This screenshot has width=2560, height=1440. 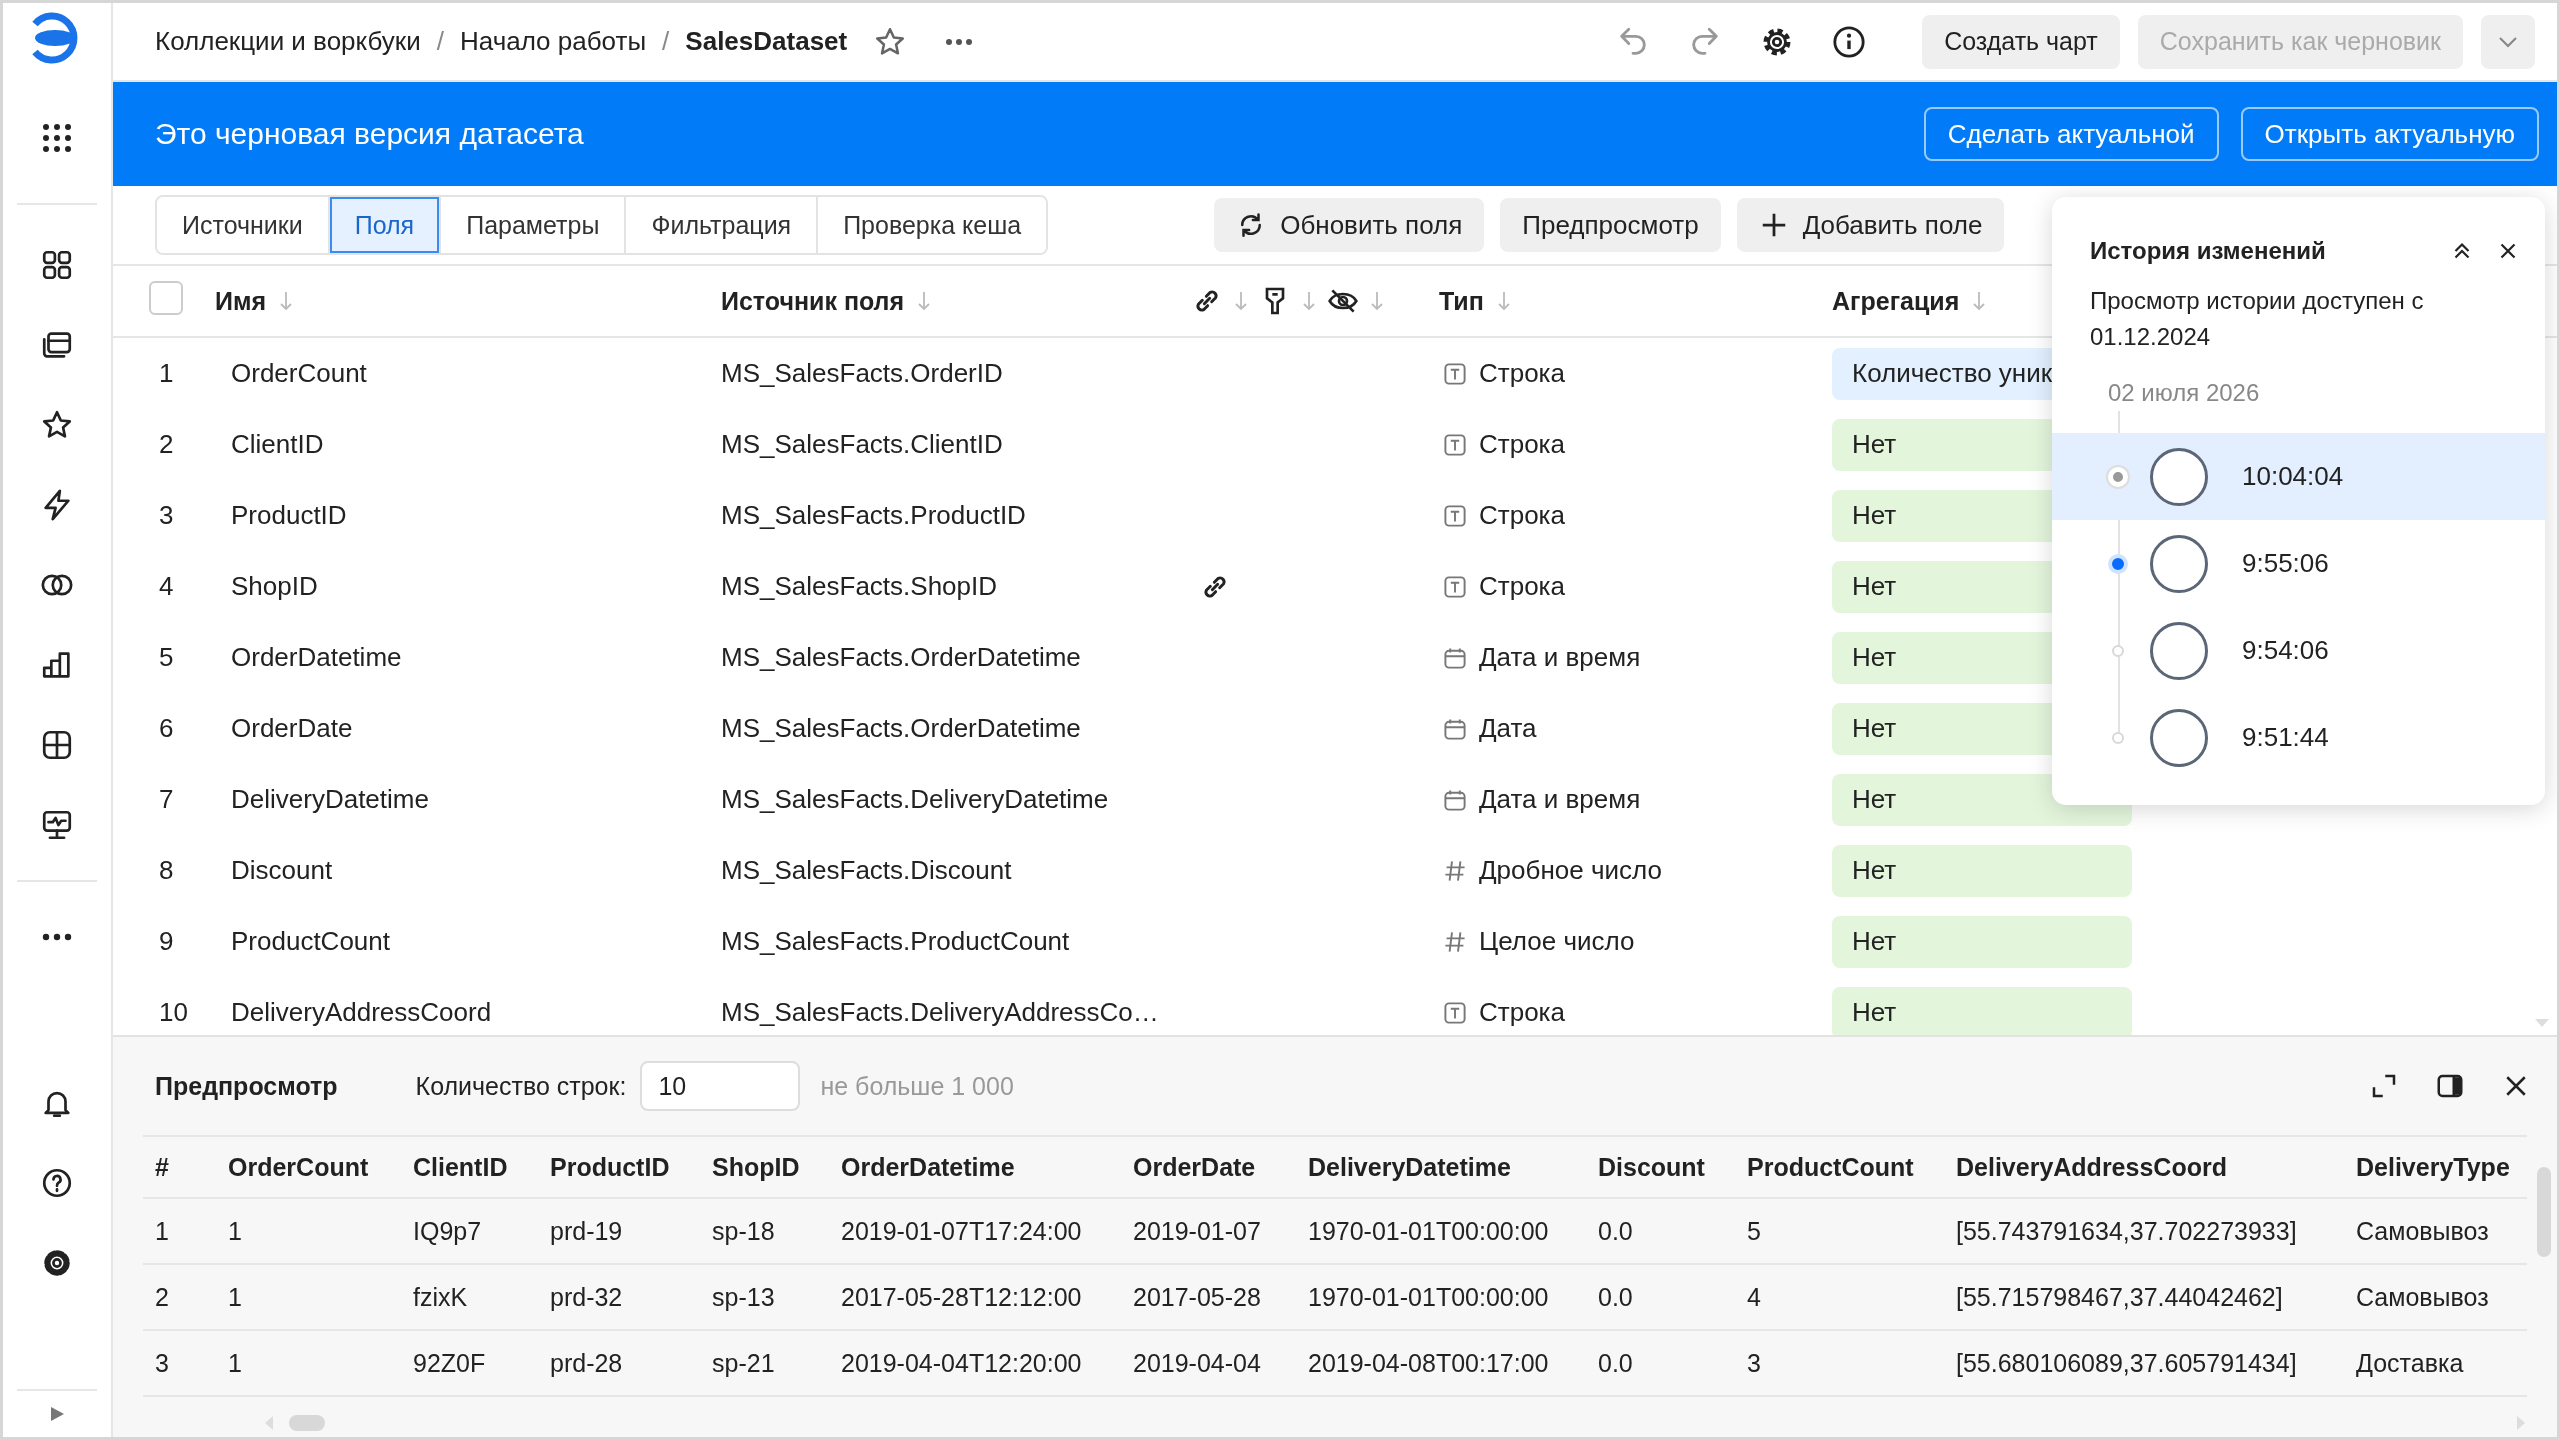 What do you see at coordinates (1610, 225) in the screenshot?
I see `toolbar-button: Предпросмотр` at bounding box center [1610, 225].